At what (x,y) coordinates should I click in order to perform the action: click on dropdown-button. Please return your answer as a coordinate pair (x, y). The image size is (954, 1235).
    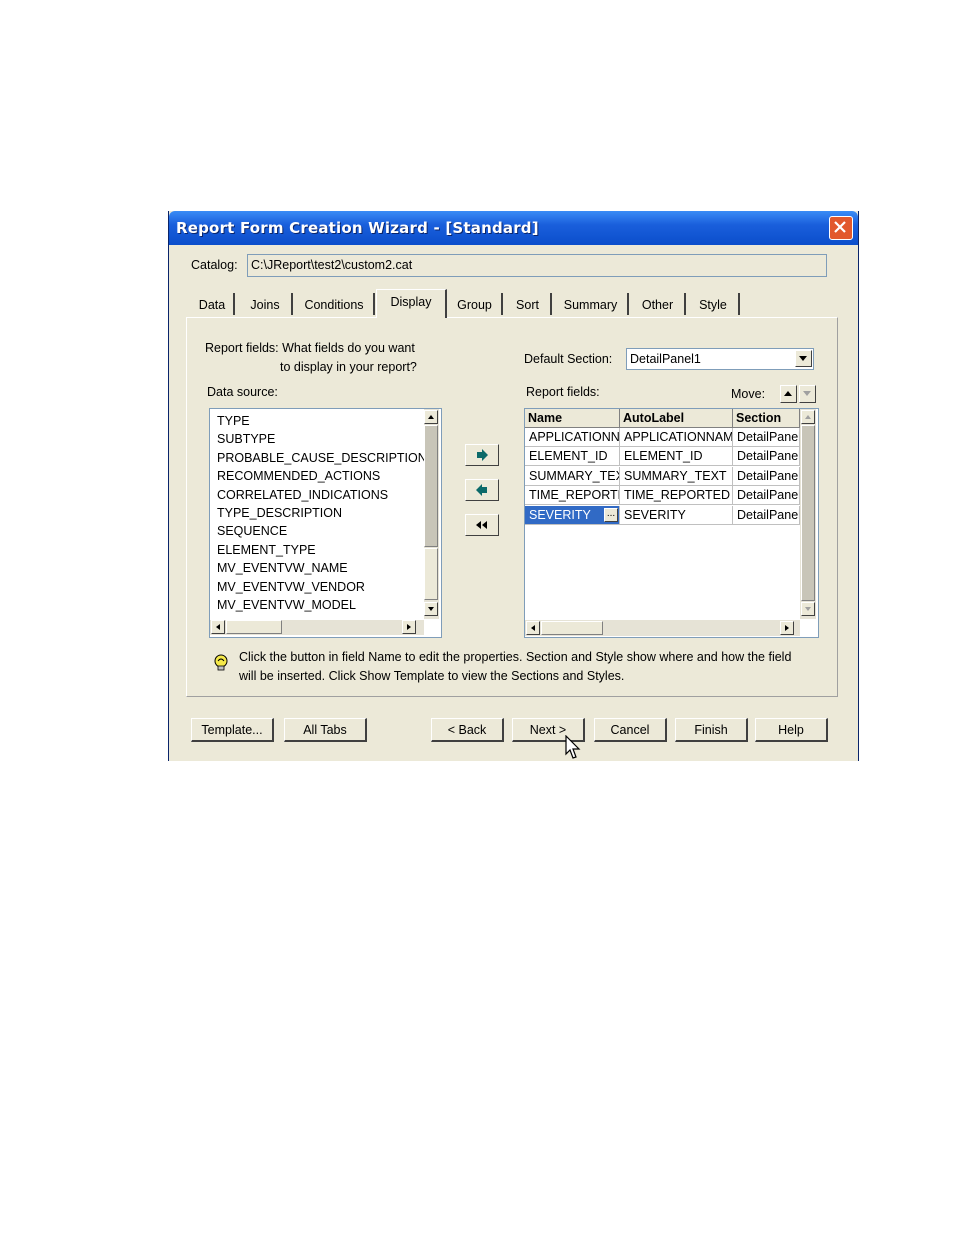
    Looking at the image, I should click on (803, 358).